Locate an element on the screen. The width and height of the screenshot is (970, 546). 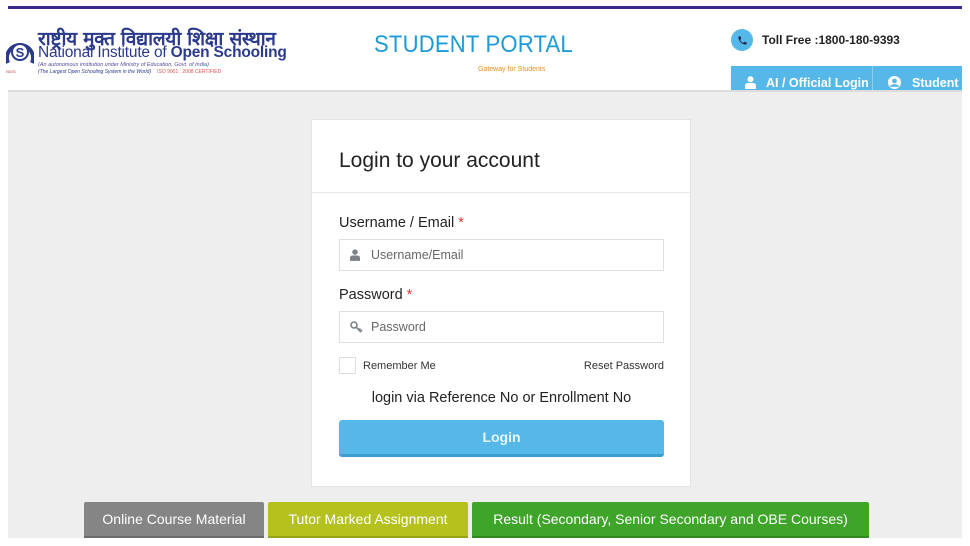
iso-cert-text: ISO 9001 : 2008 CERTIFIED is located at coordinates (189, 72).